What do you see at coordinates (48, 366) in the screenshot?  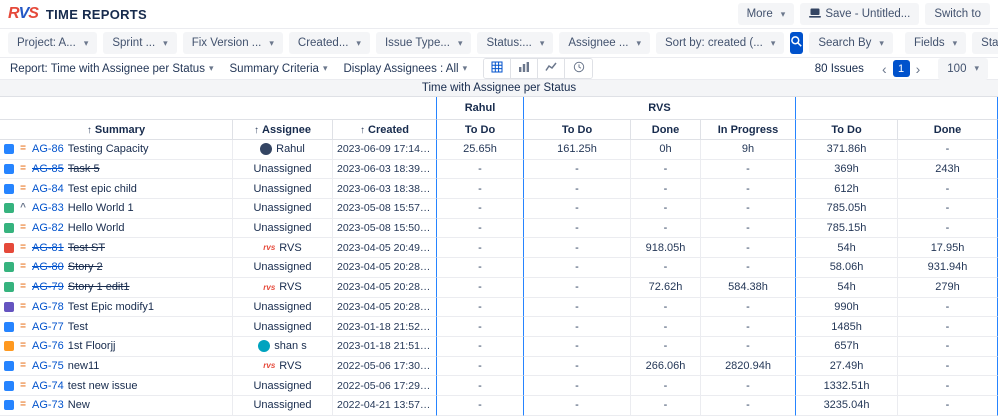 I see `issue-key-link: AG-75` at bounding box center [48, 366].